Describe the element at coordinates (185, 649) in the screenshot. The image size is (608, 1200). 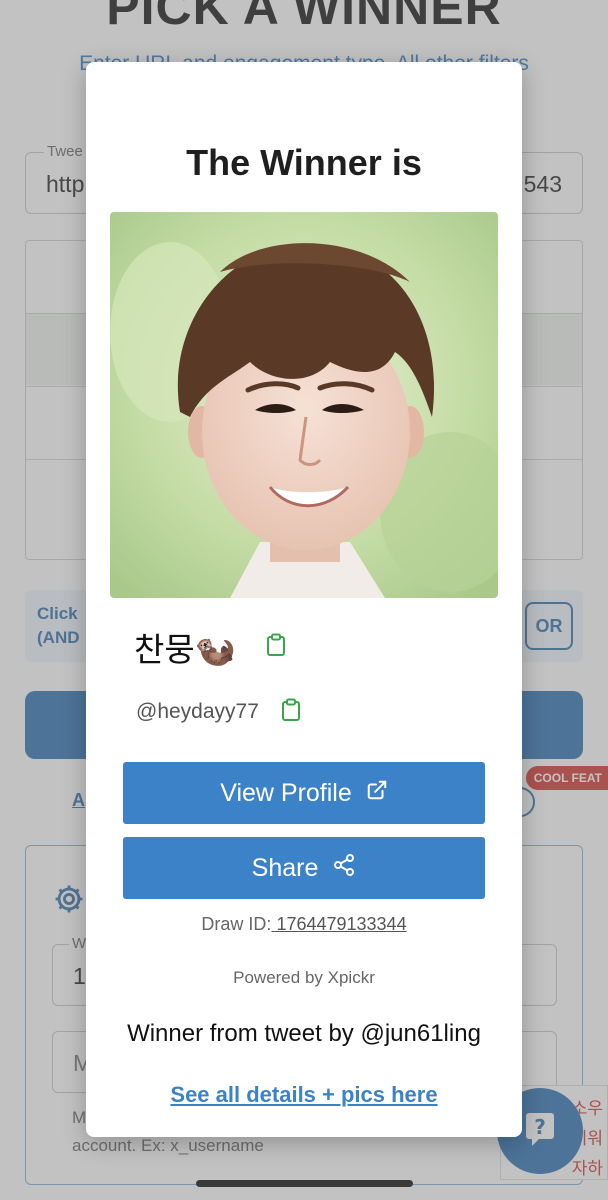
I see `winner-name: 찬뭉🦦` at that location.